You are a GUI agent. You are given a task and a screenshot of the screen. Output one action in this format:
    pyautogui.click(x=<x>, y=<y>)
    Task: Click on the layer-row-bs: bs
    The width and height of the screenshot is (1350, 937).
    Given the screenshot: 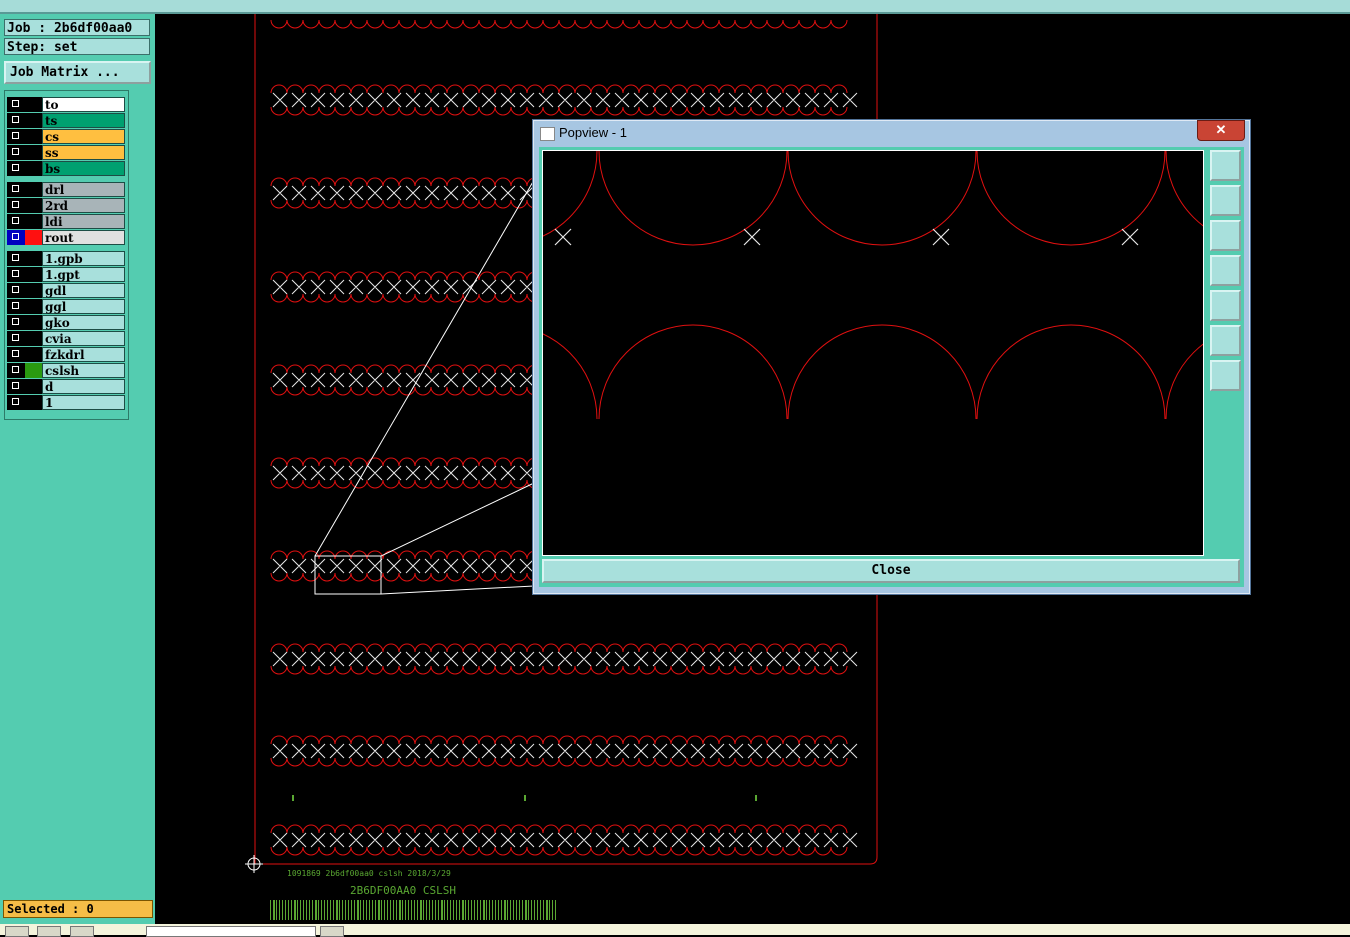 What is the action you would take?
    pyautogui.click(x=66, y=168)
    